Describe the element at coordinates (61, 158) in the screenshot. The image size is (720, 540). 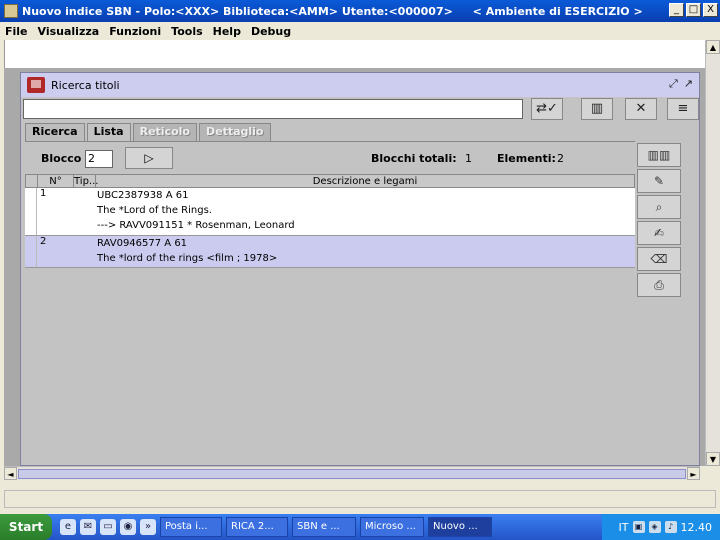
I see `blocco-label: Blocco` at that location.